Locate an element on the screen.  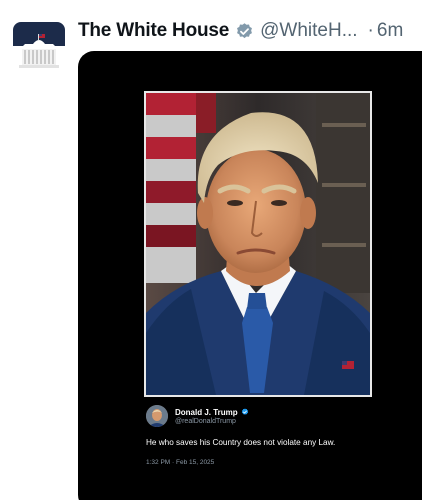
embedded-author-handle: @realDonaldTrump is located at coordinates (212, 421).